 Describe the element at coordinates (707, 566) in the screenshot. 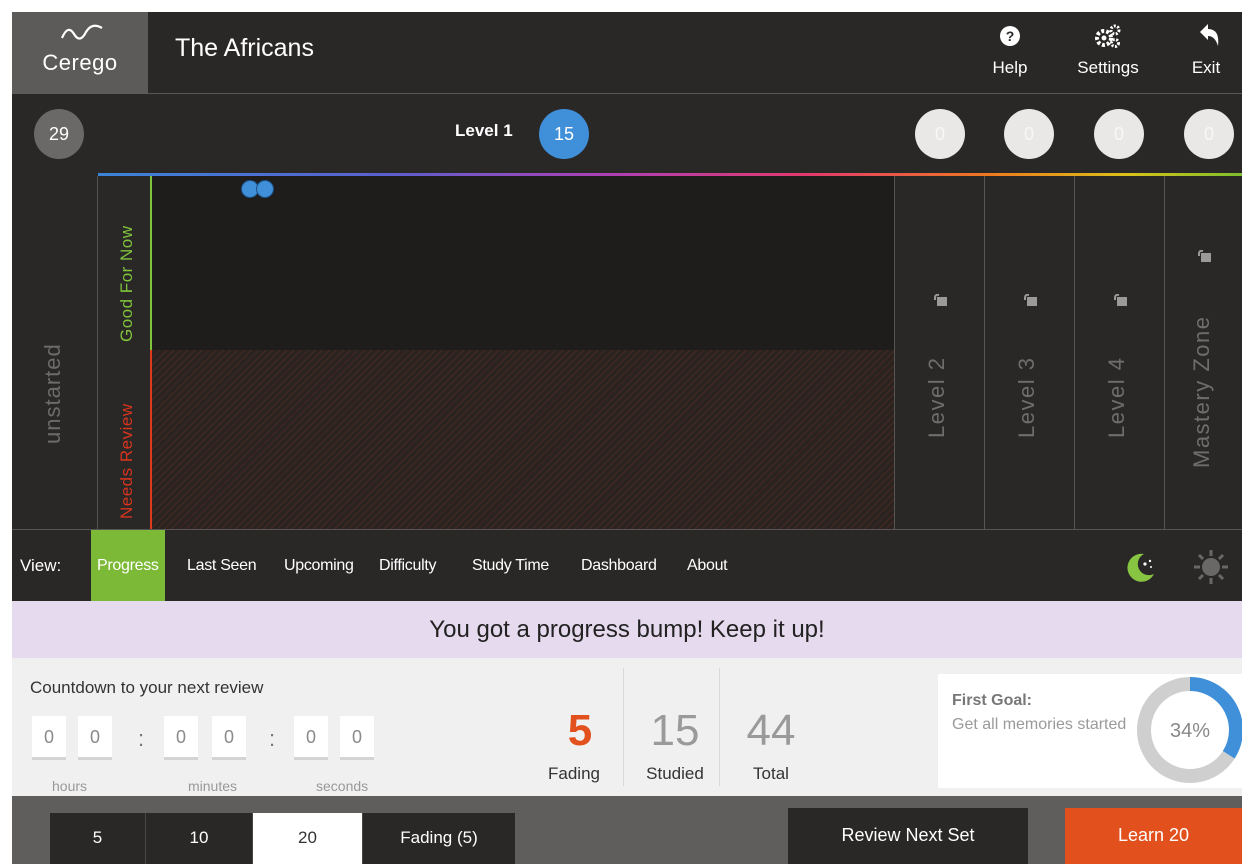

I see `tab-about: About` at that location.